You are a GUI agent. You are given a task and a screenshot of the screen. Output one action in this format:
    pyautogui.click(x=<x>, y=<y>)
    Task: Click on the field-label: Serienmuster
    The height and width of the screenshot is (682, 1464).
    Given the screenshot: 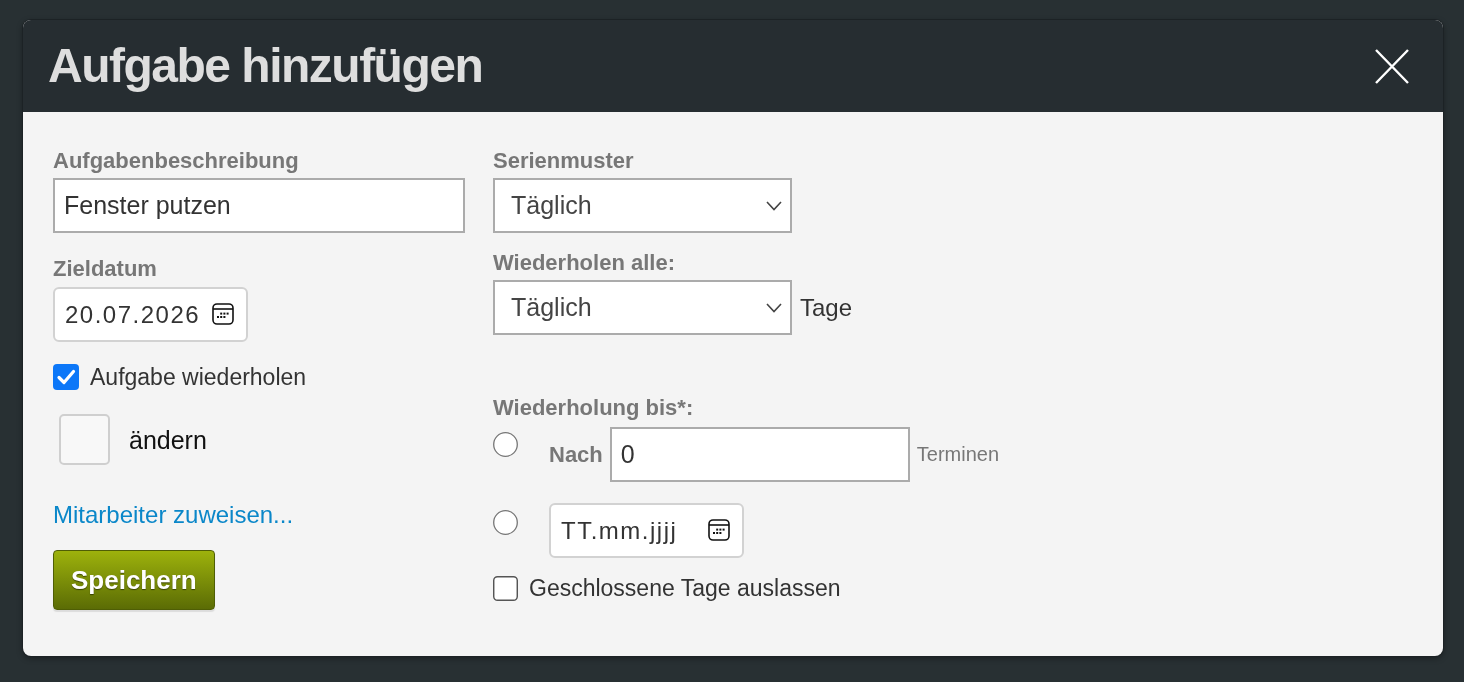 What is the action you would take?
    pyautogui.click(x=563, y=161)
    